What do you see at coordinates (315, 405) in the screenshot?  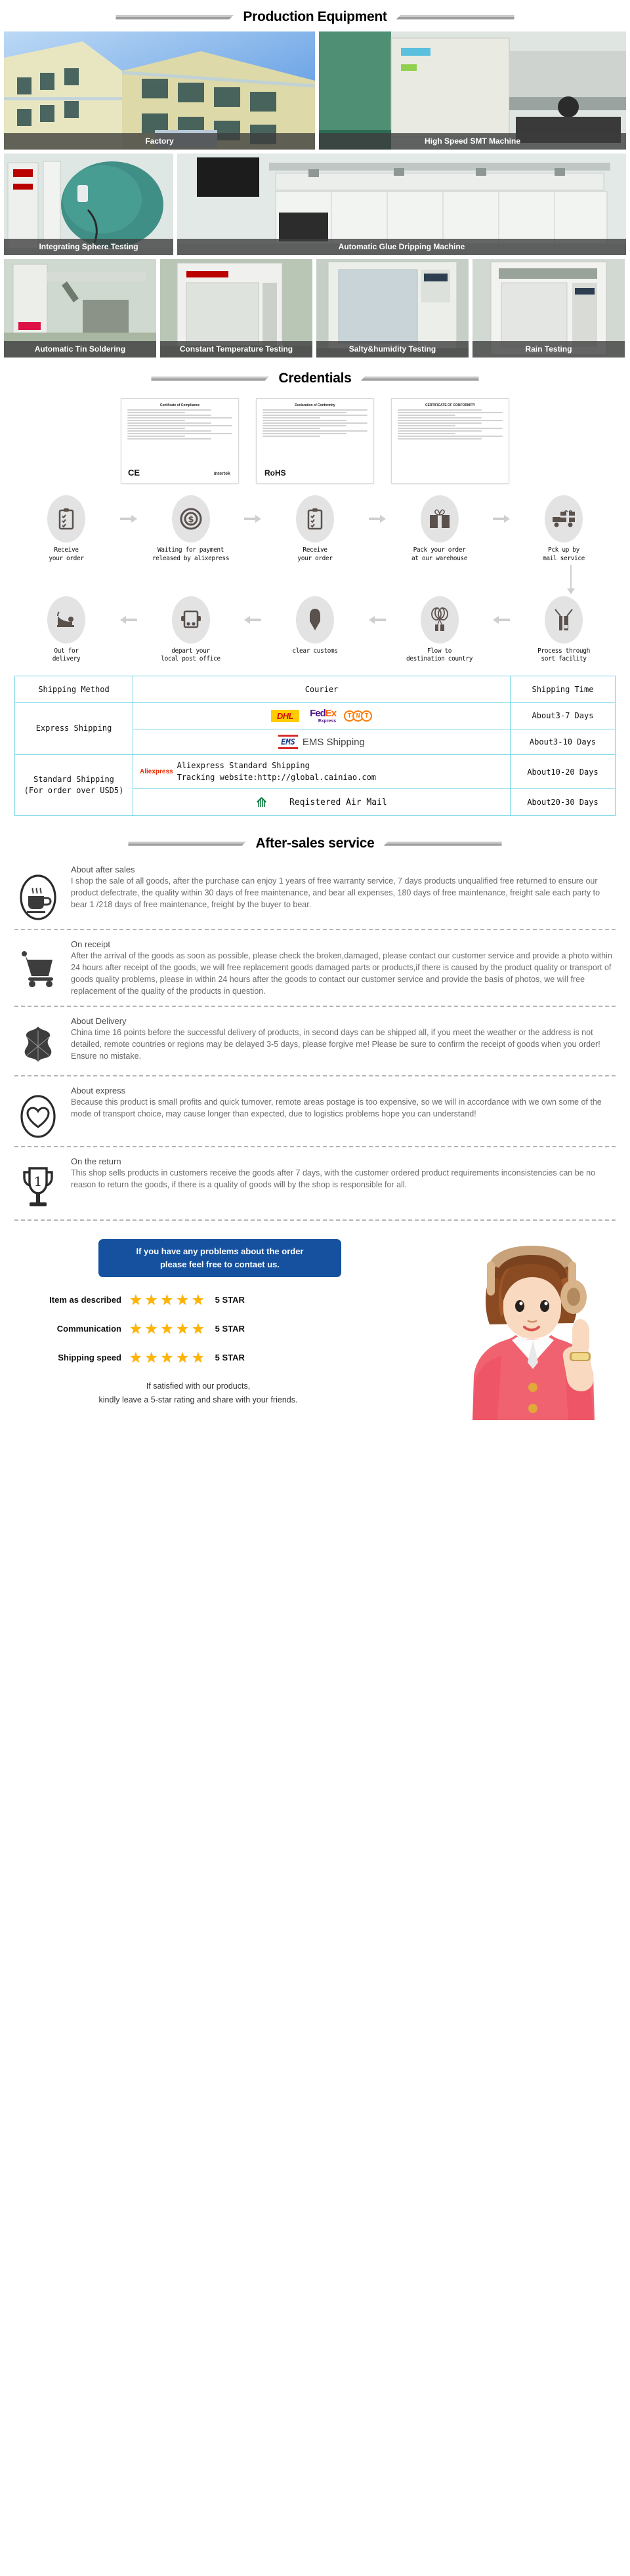 I see `certificate-title: Declaration of Conformity` at bounding box center [315, 405].